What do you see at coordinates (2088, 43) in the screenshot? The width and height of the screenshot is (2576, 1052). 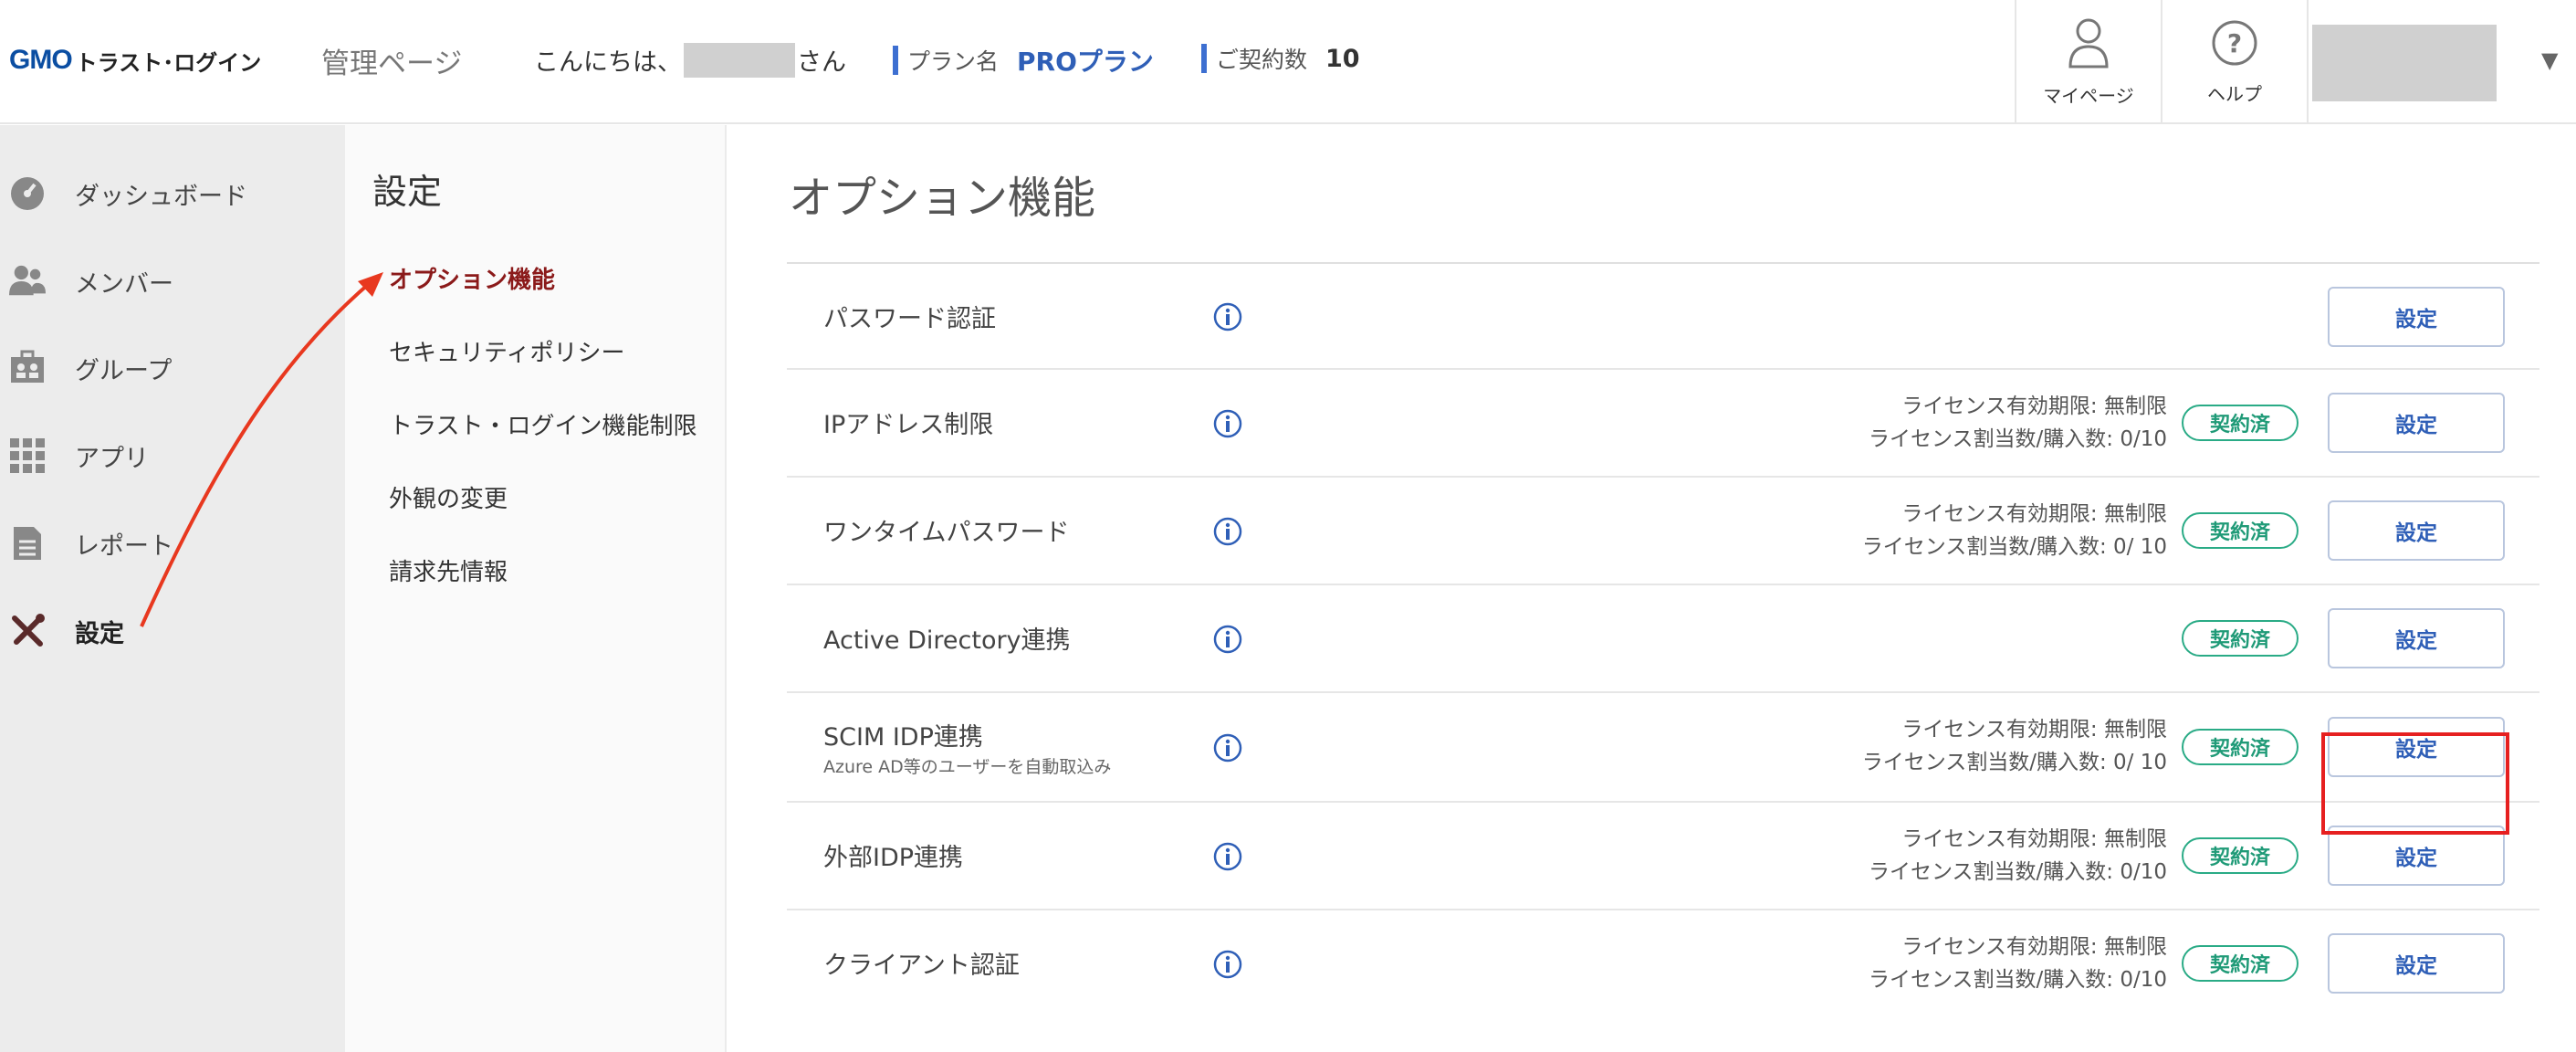 I see `user-icon` at bounding box center [2088, 43].